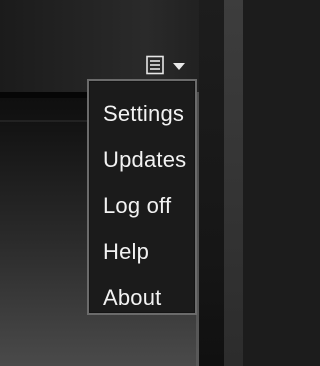 This screenshot has width=320, height=366. I want to click on hamburger-menu-icon, so click(155, 65).